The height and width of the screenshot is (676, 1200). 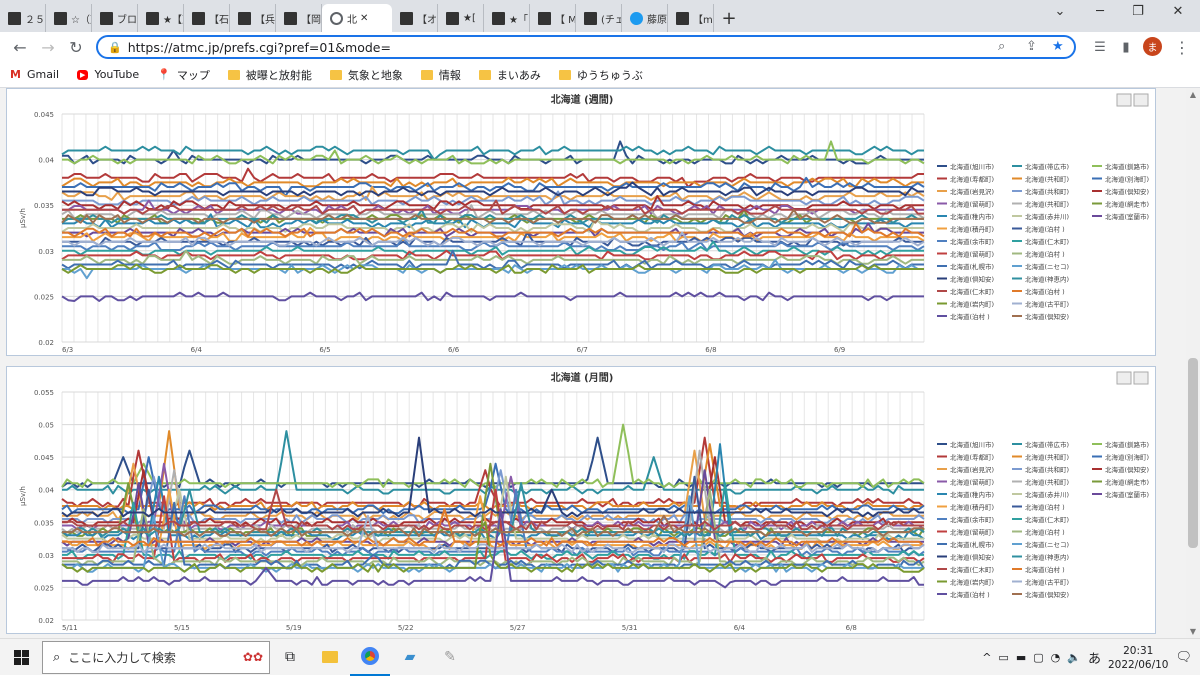 What do you see at coordinates (46, 343) in the screenshot?
I see `y-tick-label: 0.02` at bounding box center [46, 343].